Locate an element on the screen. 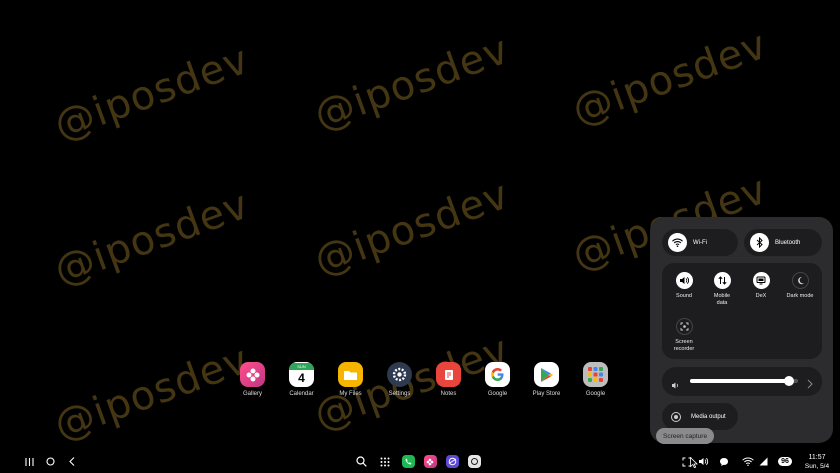  wifi-status is located at coordinates (748, 461).